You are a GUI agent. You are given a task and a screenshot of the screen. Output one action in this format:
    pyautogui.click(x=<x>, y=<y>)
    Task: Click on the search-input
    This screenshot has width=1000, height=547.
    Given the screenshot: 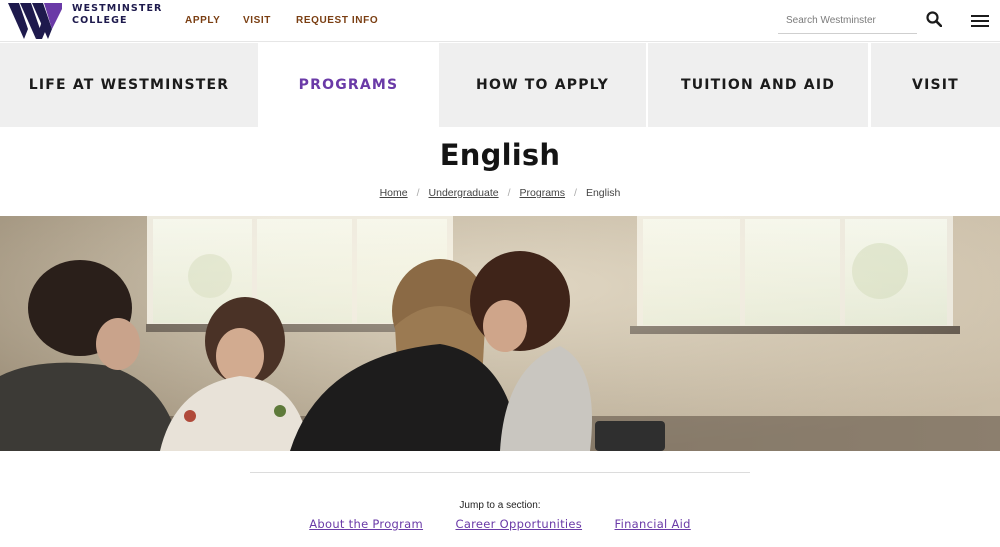 What is the action you would take?
    pyautogui.click(x=847, y=20)
    